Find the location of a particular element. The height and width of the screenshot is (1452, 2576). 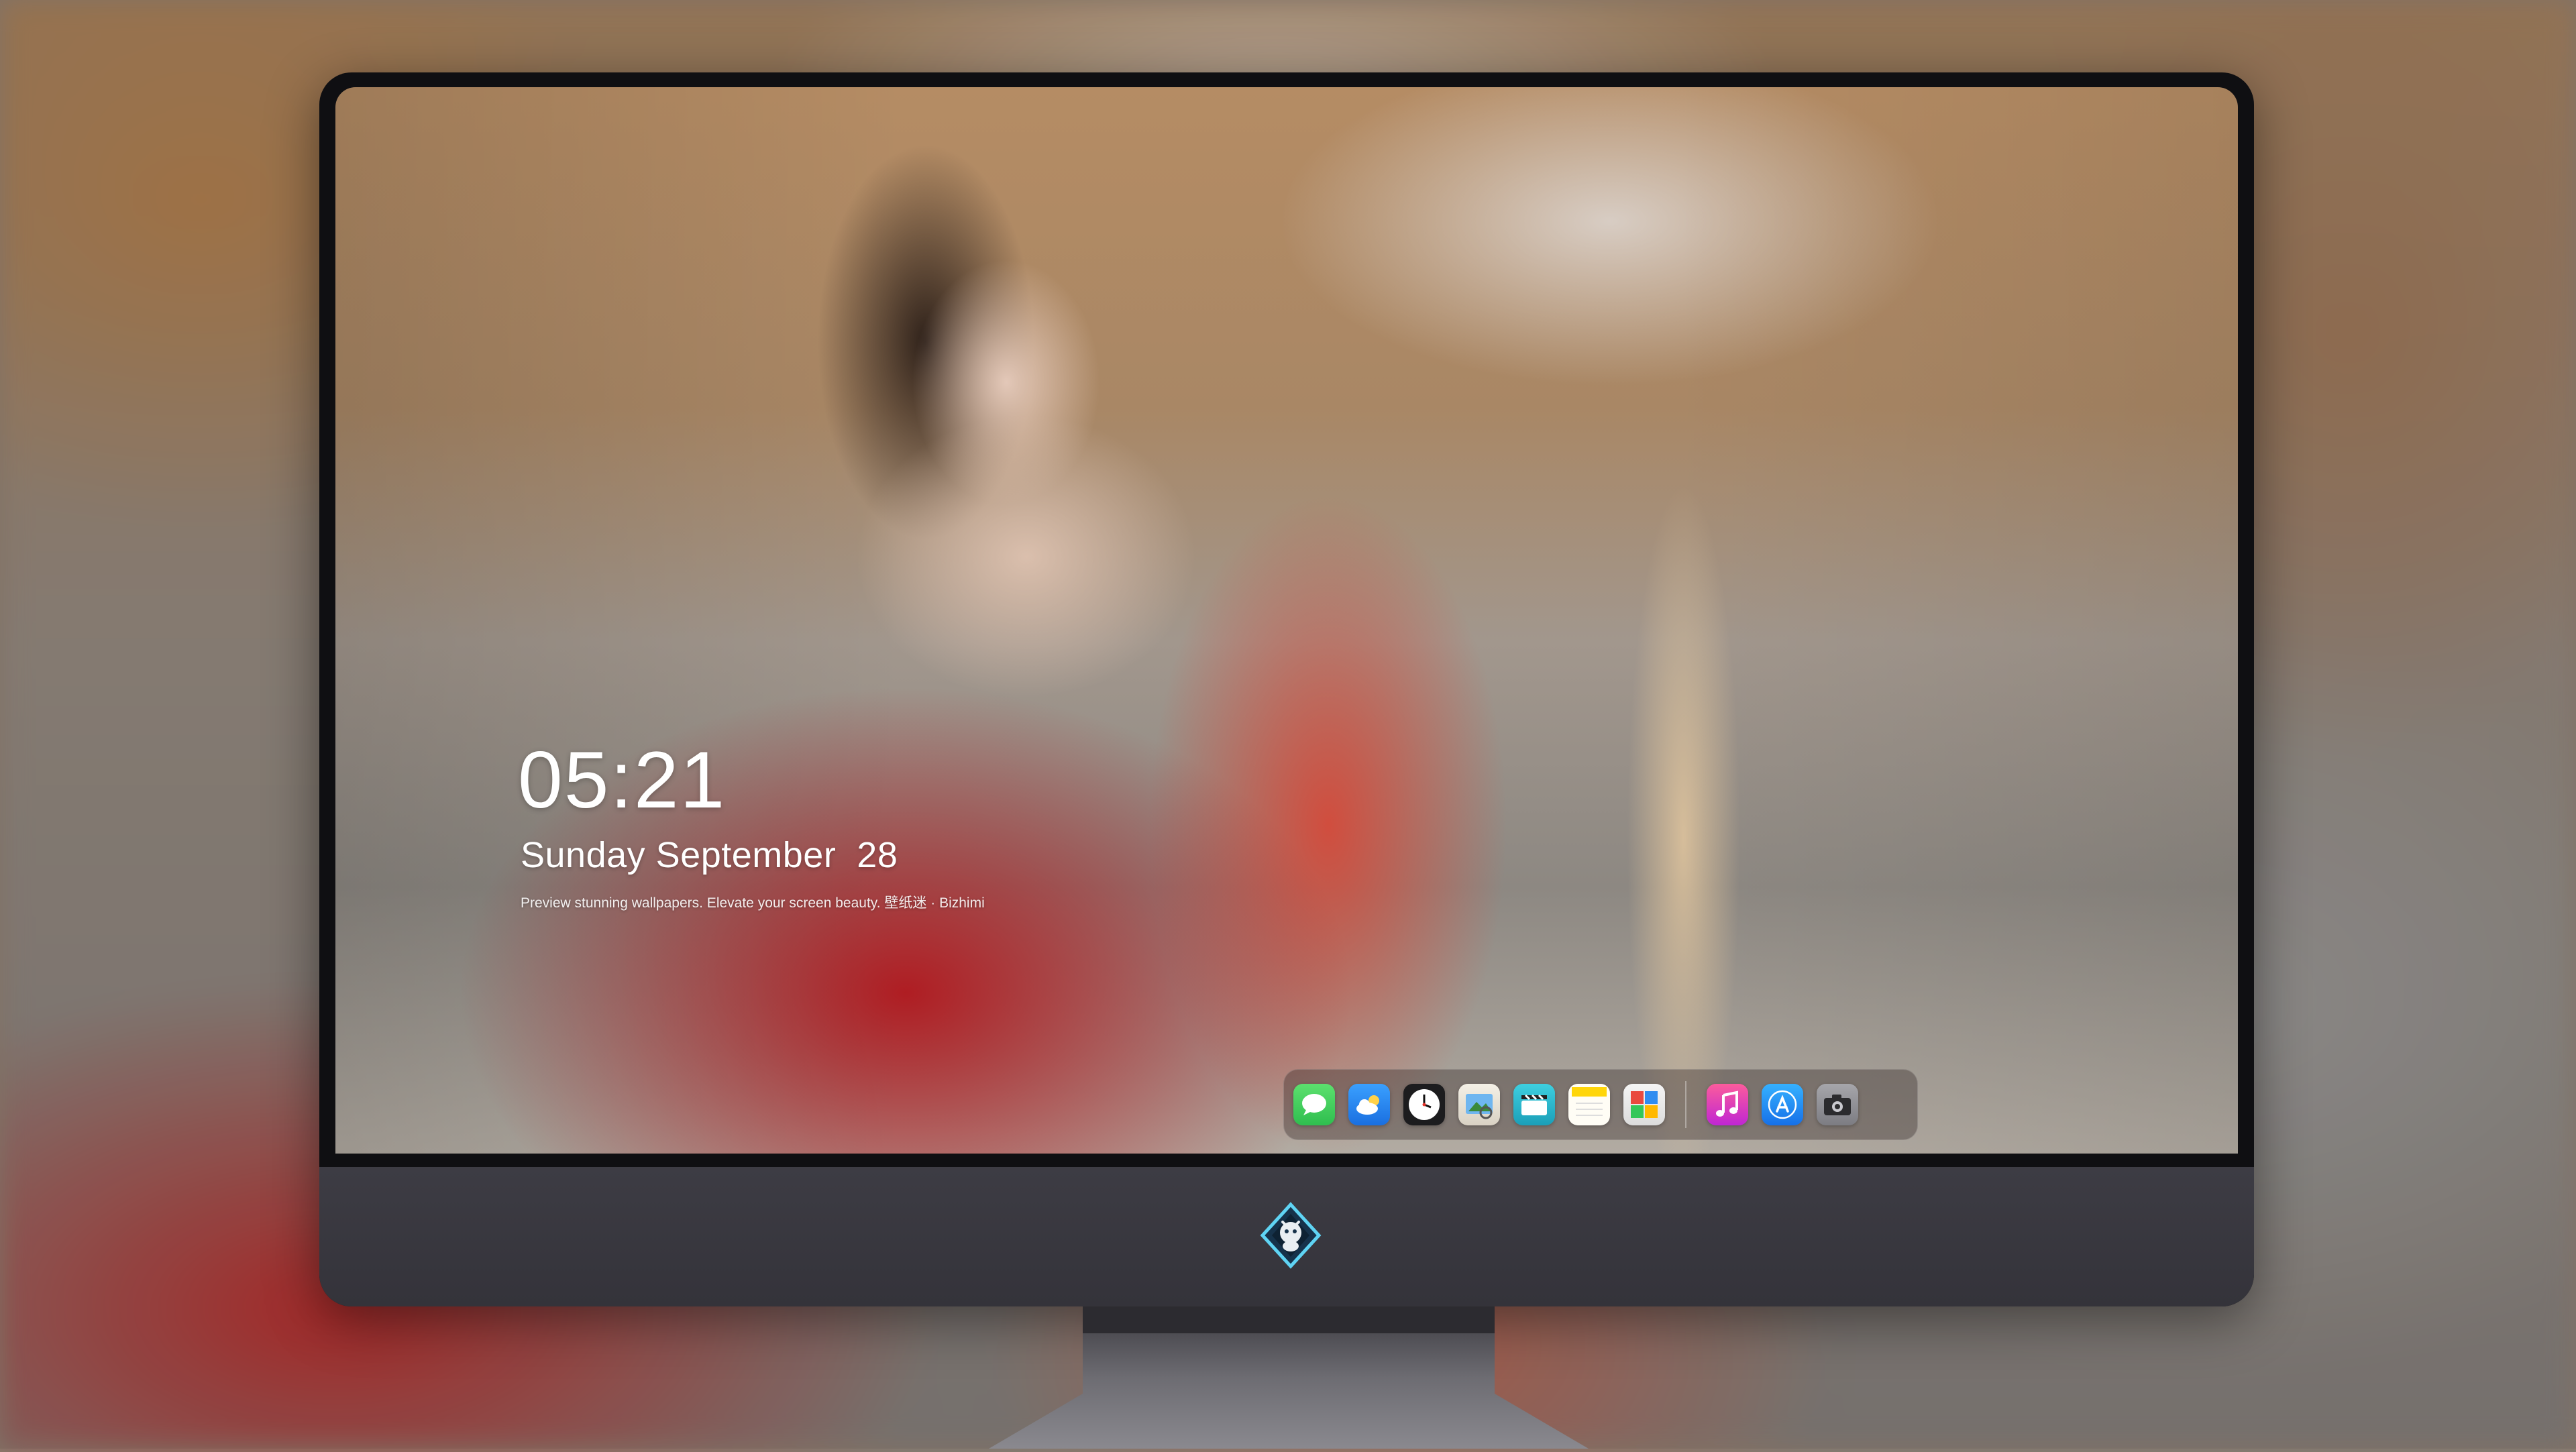

lock-screen-time: 05:21 is located at coordinates (622, 780).